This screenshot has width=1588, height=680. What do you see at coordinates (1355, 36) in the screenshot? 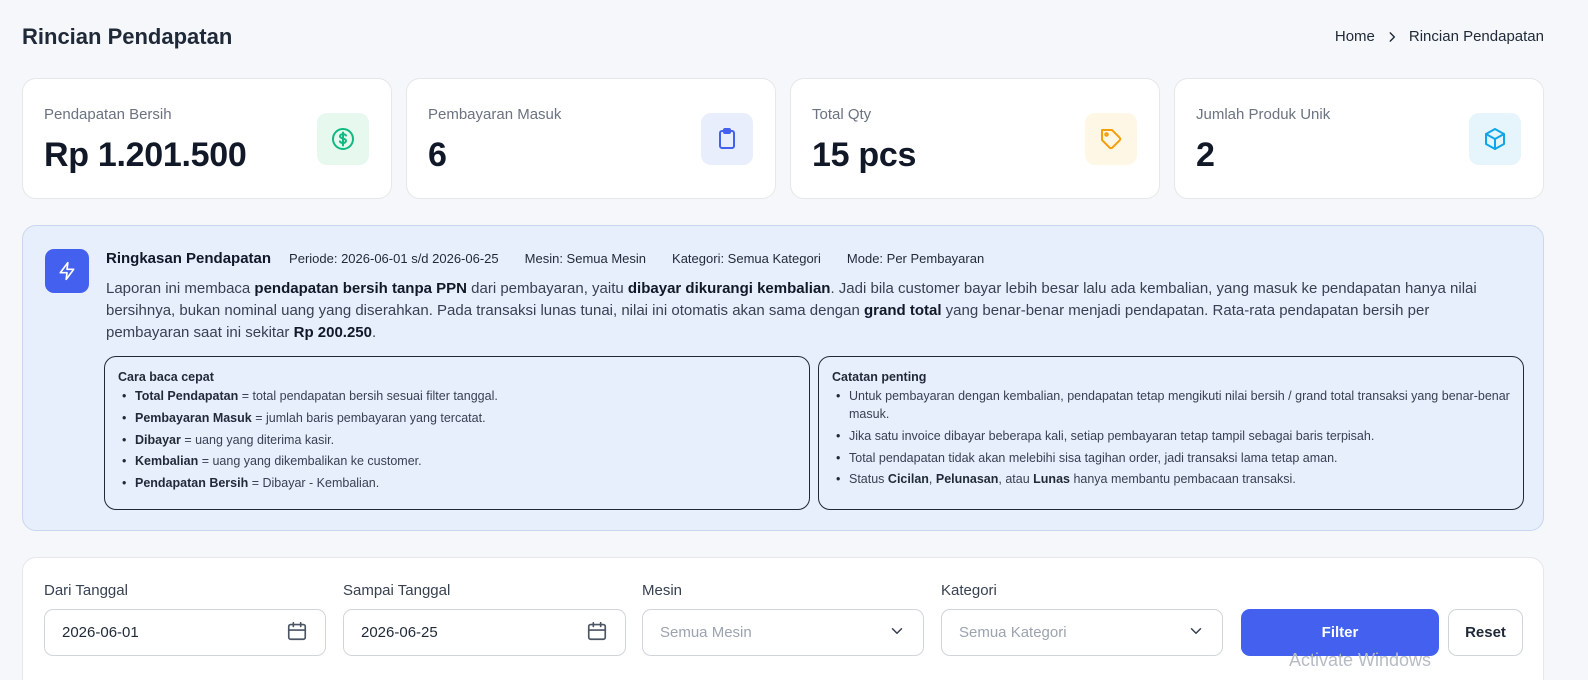
I see `breadcrumb-home: Home` at bounding box center [1355, 36].